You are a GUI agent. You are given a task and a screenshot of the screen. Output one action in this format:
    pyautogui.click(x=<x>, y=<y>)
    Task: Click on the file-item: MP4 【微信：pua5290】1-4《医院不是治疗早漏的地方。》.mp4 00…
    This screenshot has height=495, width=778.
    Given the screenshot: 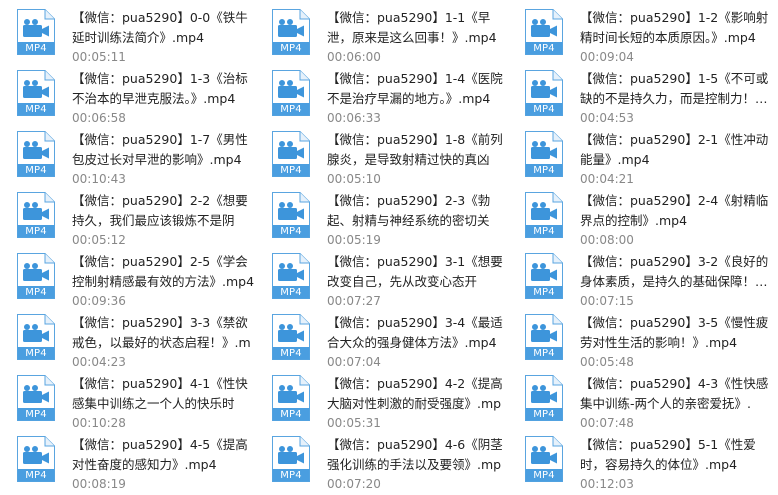 What is the action you would take?
    pyautogui.click(x=381, y=97)
    